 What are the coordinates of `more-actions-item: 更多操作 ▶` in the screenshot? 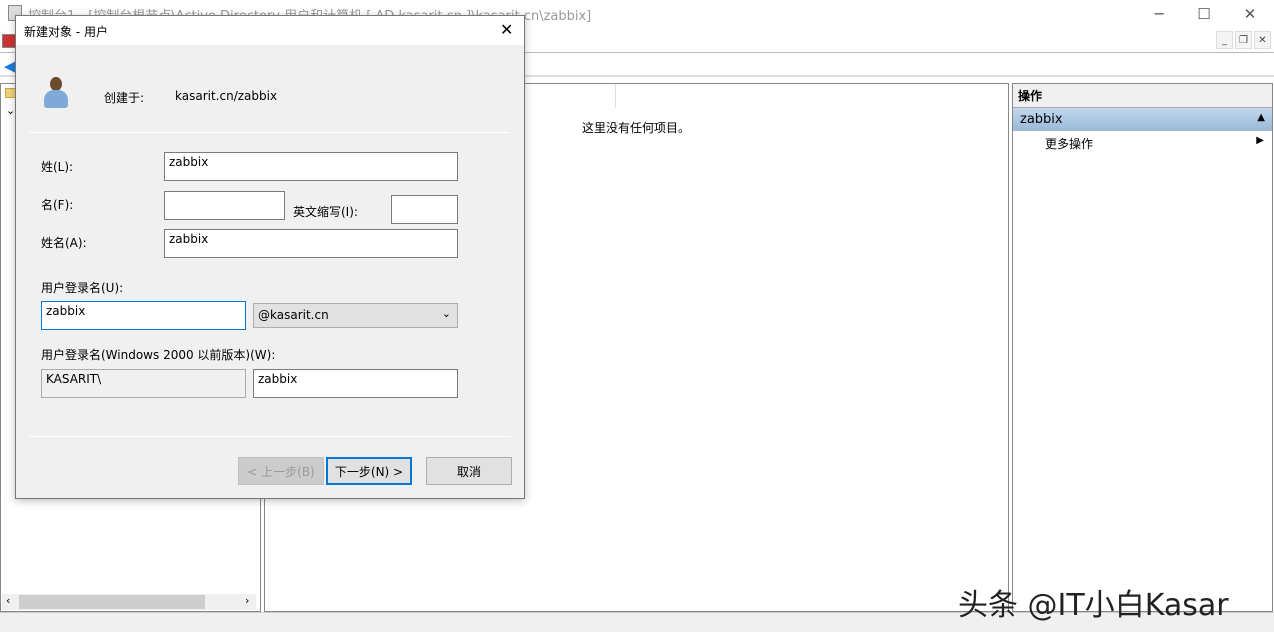 It's located at (1142, 141).